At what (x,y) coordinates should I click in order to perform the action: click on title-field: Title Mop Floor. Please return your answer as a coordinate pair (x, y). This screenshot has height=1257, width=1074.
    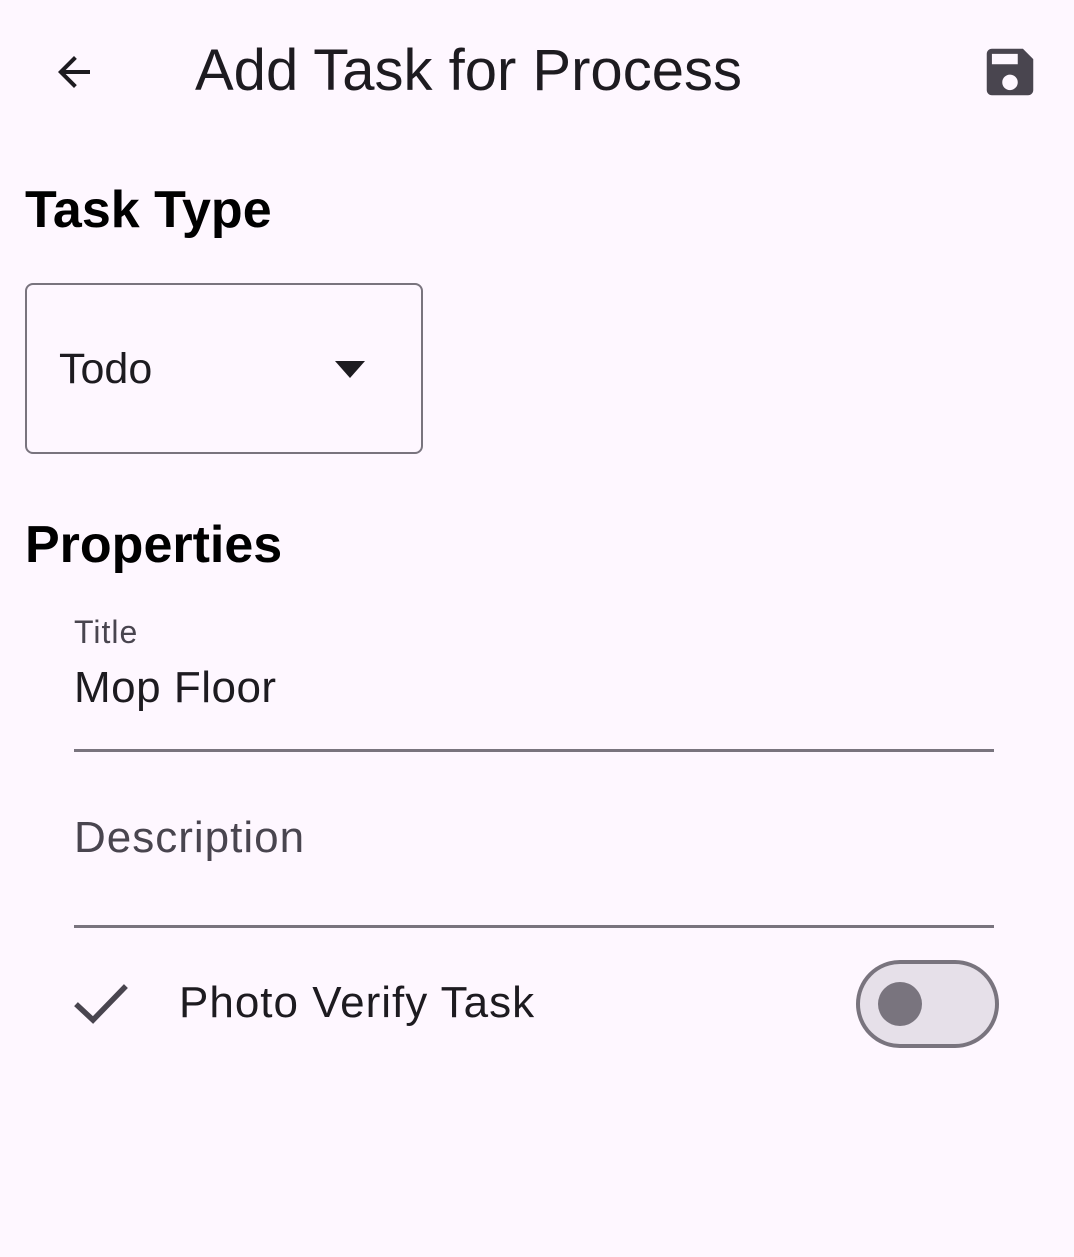
    Looking at the image, I should click on (534, 676).